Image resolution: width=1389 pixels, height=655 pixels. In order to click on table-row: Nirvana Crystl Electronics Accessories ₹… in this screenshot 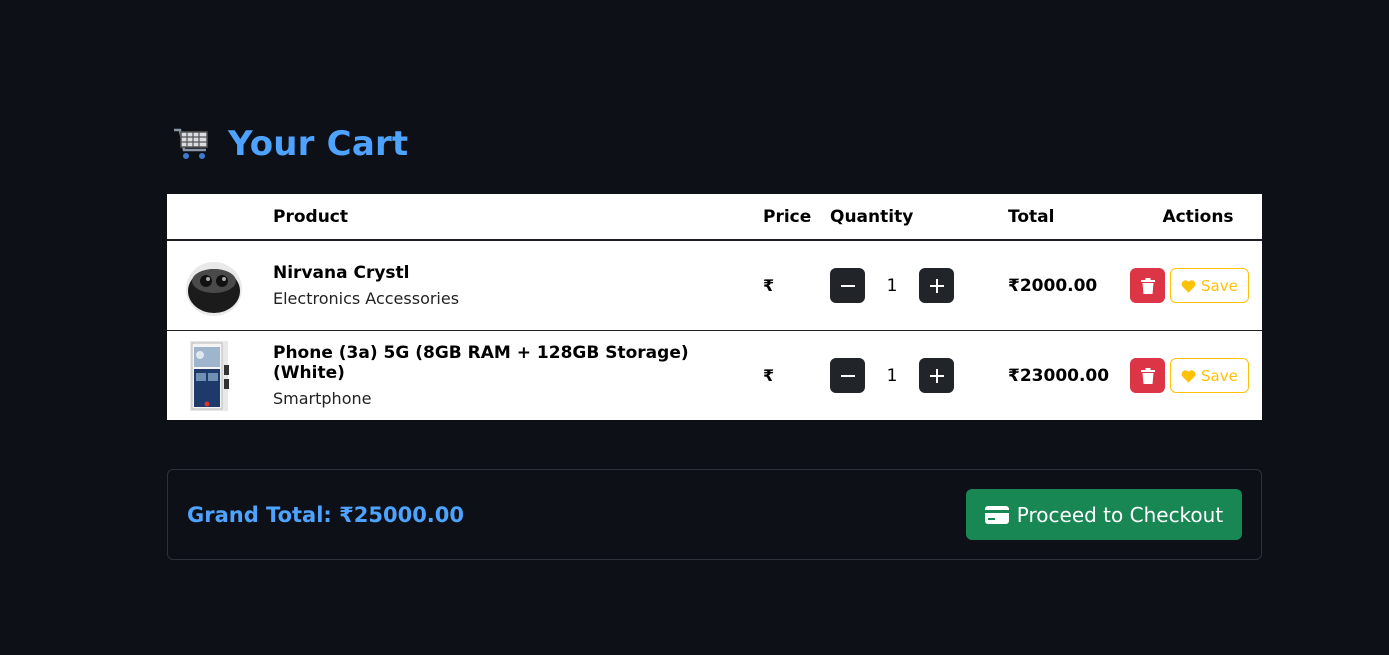, I will do `click(714, 286)`.